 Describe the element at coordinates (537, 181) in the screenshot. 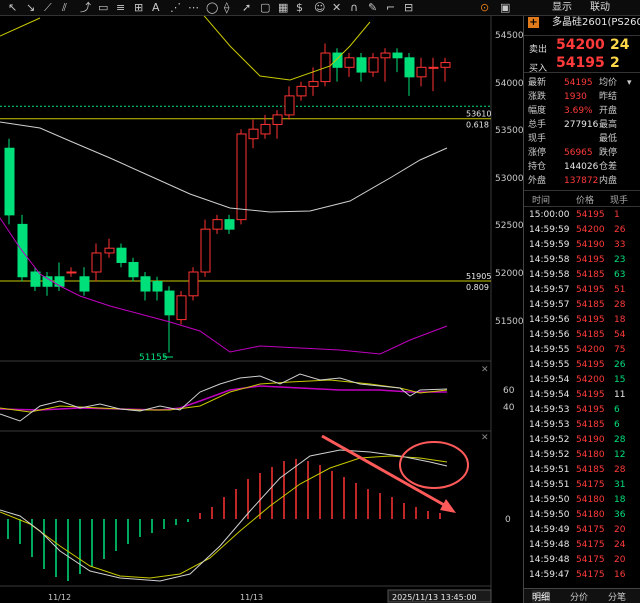

I see `quote-label: 外盘` at that location.